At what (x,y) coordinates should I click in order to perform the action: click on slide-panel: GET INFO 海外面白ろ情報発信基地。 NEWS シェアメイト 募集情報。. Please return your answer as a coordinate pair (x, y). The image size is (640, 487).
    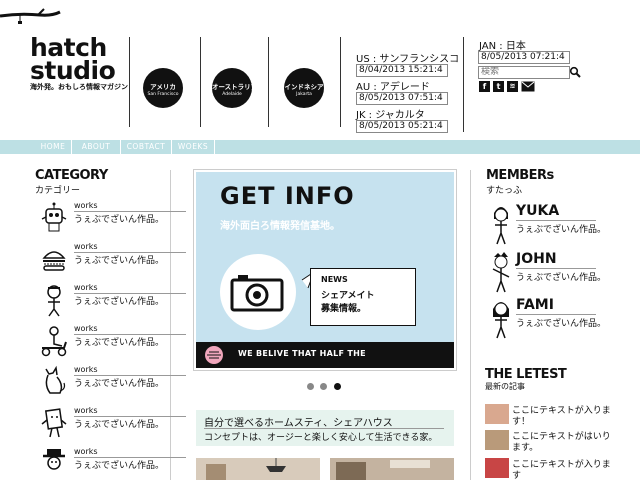
    Looking at the image, I should click on (325, 257).